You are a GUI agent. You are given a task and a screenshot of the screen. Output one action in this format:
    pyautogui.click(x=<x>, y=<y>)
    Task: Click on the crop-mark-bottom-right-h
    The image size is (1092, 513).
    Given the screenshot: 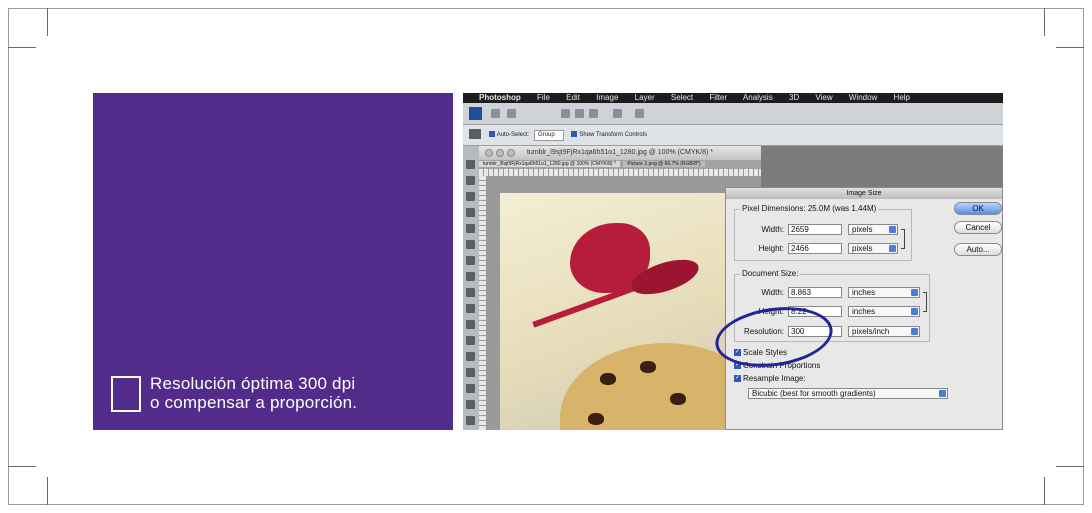 What is the action you would take?
    pyautogui.click(x=1070, y=466)
    